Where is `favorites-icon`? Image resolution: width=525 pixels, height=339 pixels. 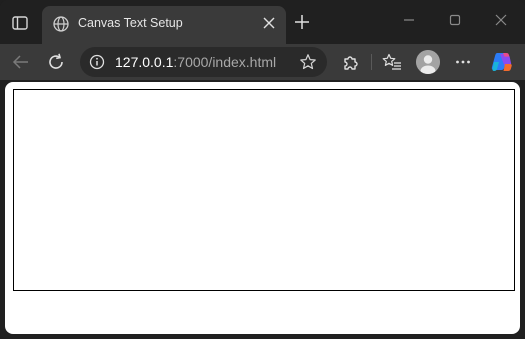
favorites-icon is located at coordinates (392, 62).